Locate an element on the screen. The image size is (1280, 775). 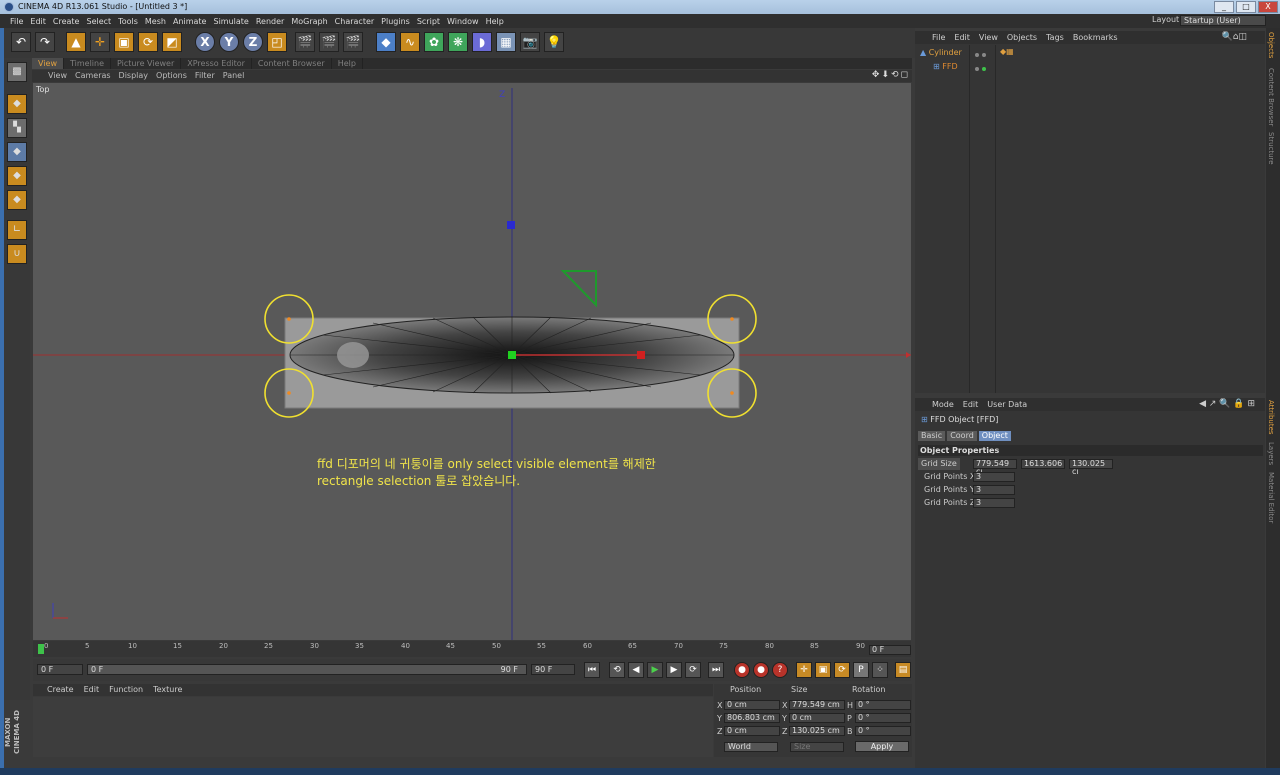
object-menu-view: View is located at coordinates (988, 37).